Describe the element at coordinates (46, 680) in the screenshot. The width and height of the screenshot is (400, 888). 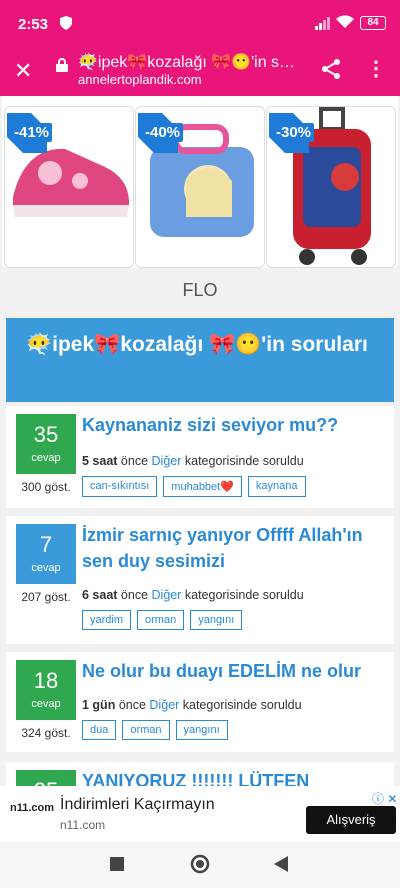
I see `answer-count: 18` at that location.